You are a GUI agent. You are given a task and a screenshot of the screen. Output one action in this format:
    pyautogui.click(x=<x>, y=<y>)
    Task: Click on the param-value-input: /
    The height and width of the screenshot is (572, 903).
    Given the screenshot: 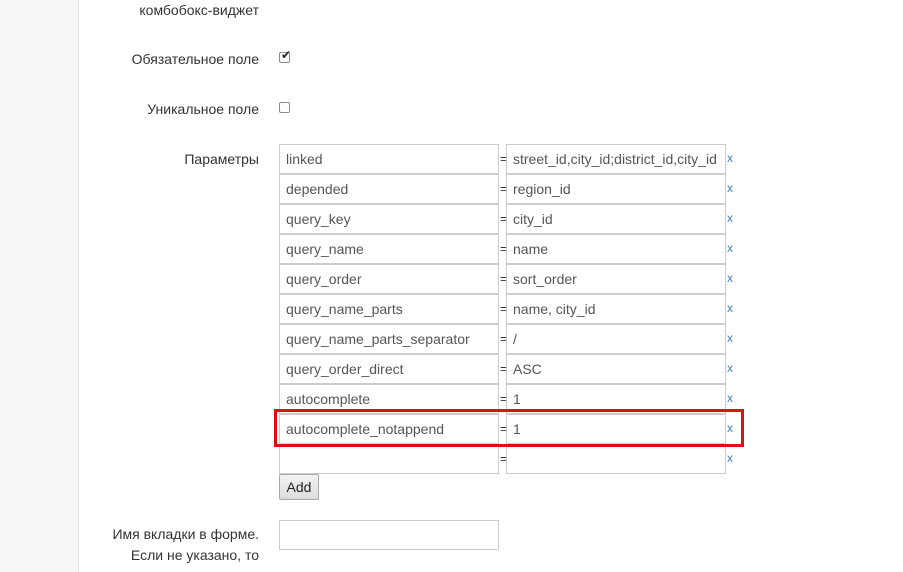 What is the action you would take?
    pyautogui.click(x=616, y=339)
    